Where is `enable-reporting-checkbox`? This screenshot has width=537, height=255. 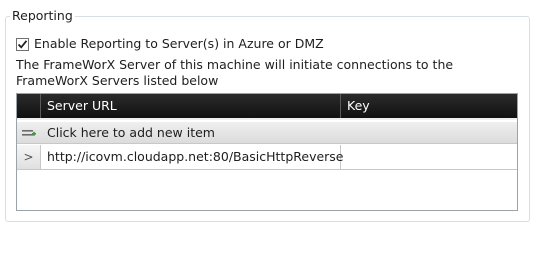
enable-reporting-checkbox is located at coordinates (22, 44).